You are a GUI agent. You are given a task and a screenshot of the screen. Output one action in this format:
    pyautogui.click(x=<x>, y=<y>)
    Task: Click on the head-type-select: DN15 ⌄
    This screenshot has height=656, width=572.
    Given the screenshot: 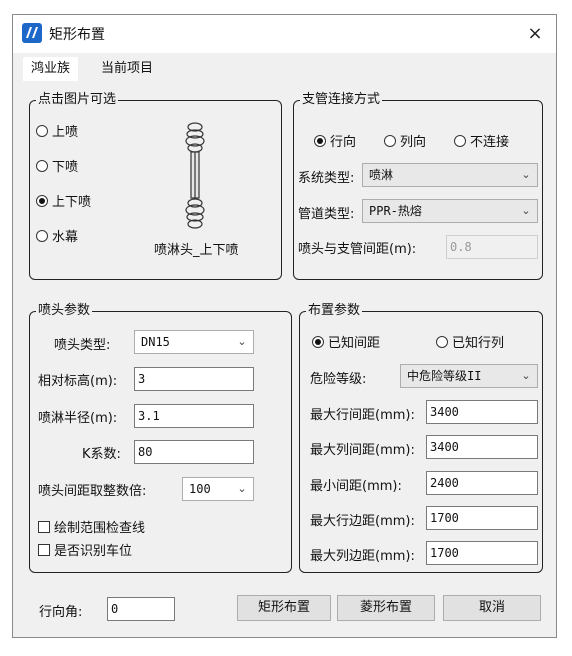 What is the action you would take?
    pyautogui.click(x=194, y=342)
    